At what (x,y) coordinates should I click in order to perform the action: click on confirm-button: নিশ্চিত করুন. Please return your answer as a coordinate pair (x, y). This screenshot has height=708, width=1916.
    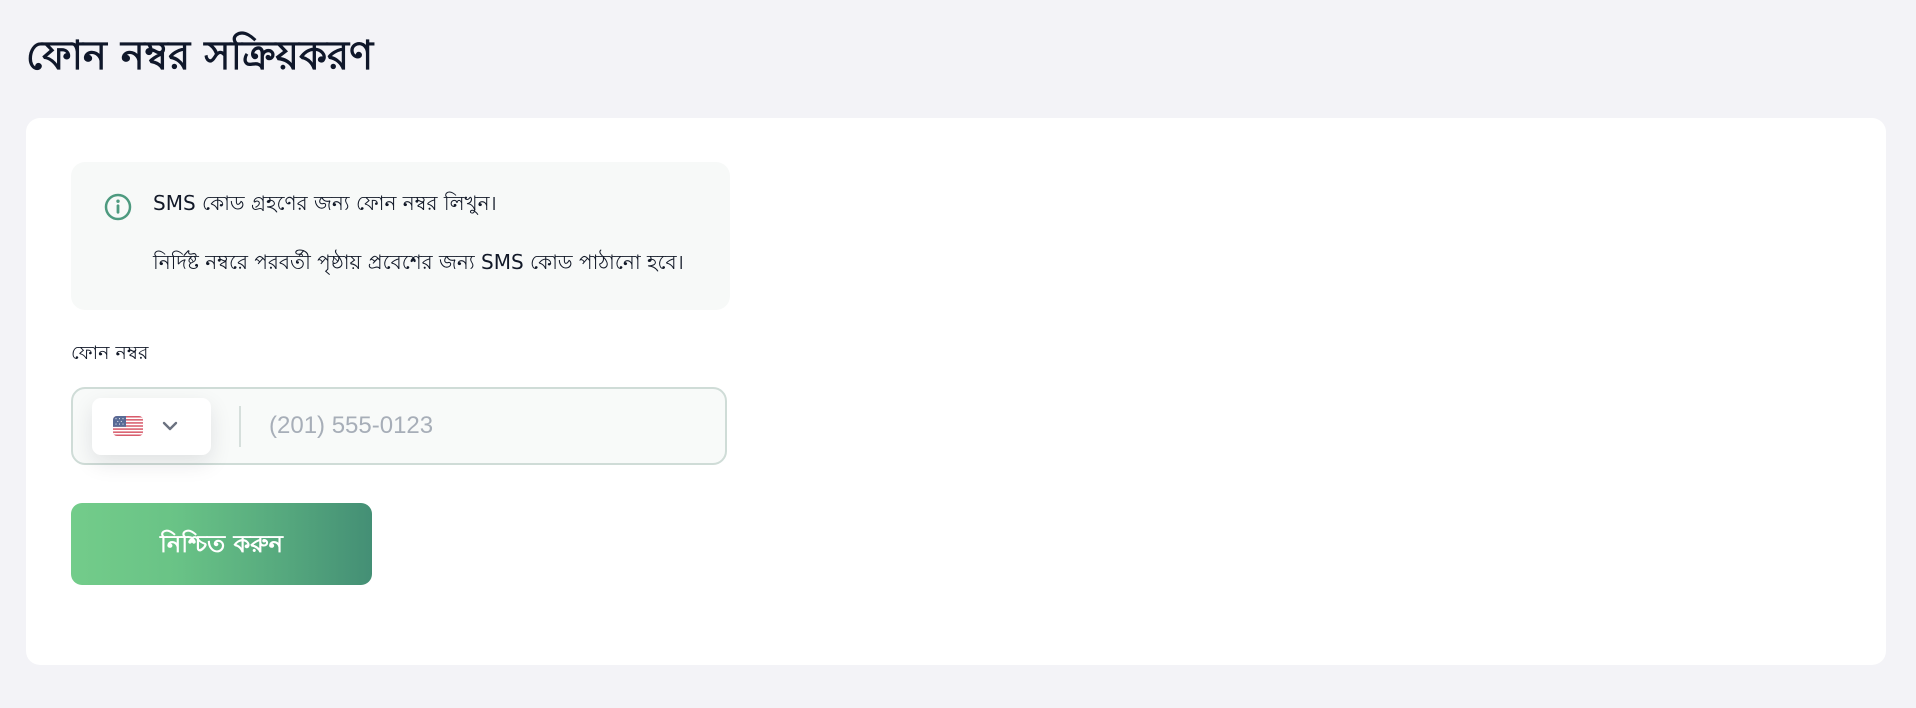
    Looking at the image, I should click on (221, 544).